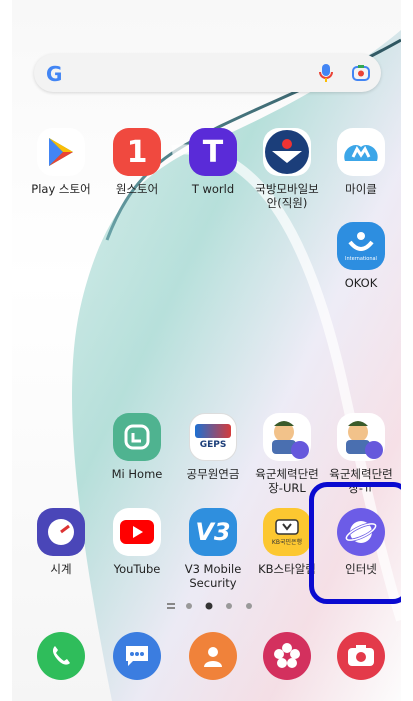  Describe the element at coordinates (54, 74) in the screenshot. I see `google-logo-icon: G` at that location.